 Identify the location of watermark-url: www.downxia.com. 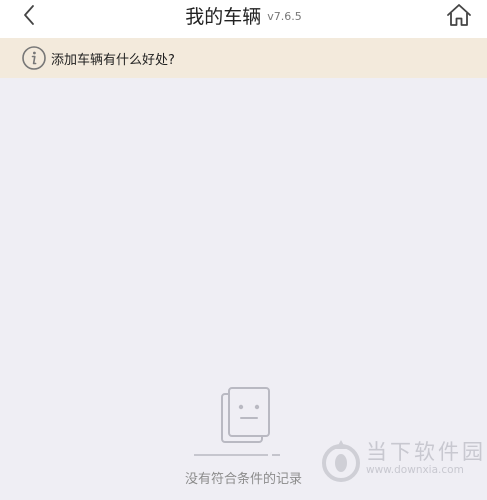
(415, 470).